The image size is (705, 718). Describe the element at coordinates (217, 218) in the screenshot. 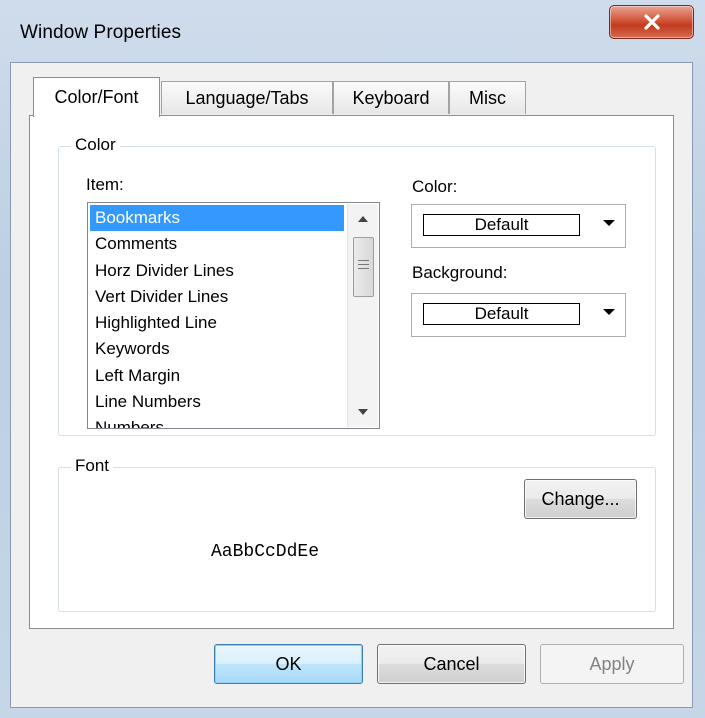

I see `list-item: Bookmarks` at that location.